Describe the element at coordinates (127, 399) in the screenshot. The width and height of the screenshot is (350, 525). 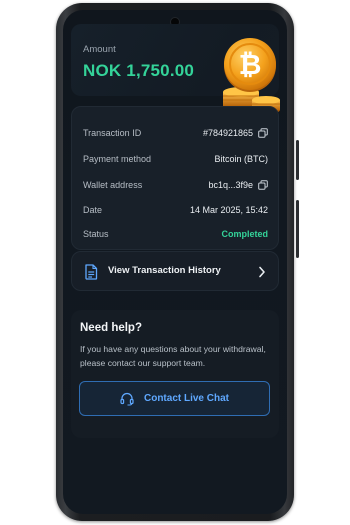
I see `headset-icon` at that location.